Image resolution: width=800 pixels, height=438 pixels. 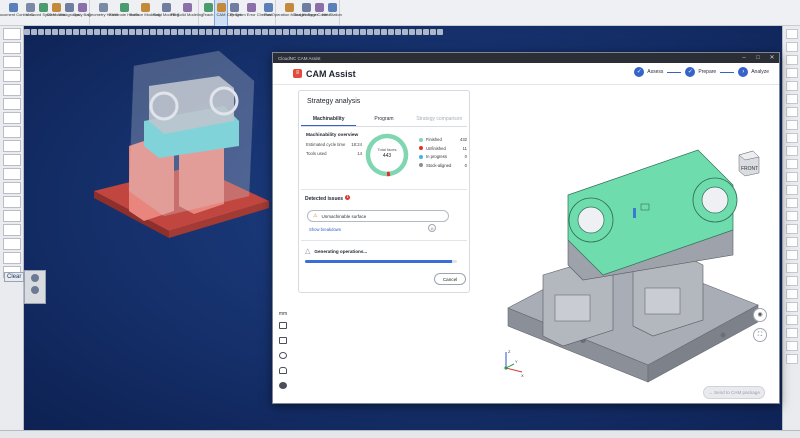 What do you see at coordinates (283, 355) in the screenshot?
I see `help-icon` at bounding box center [283, 355].